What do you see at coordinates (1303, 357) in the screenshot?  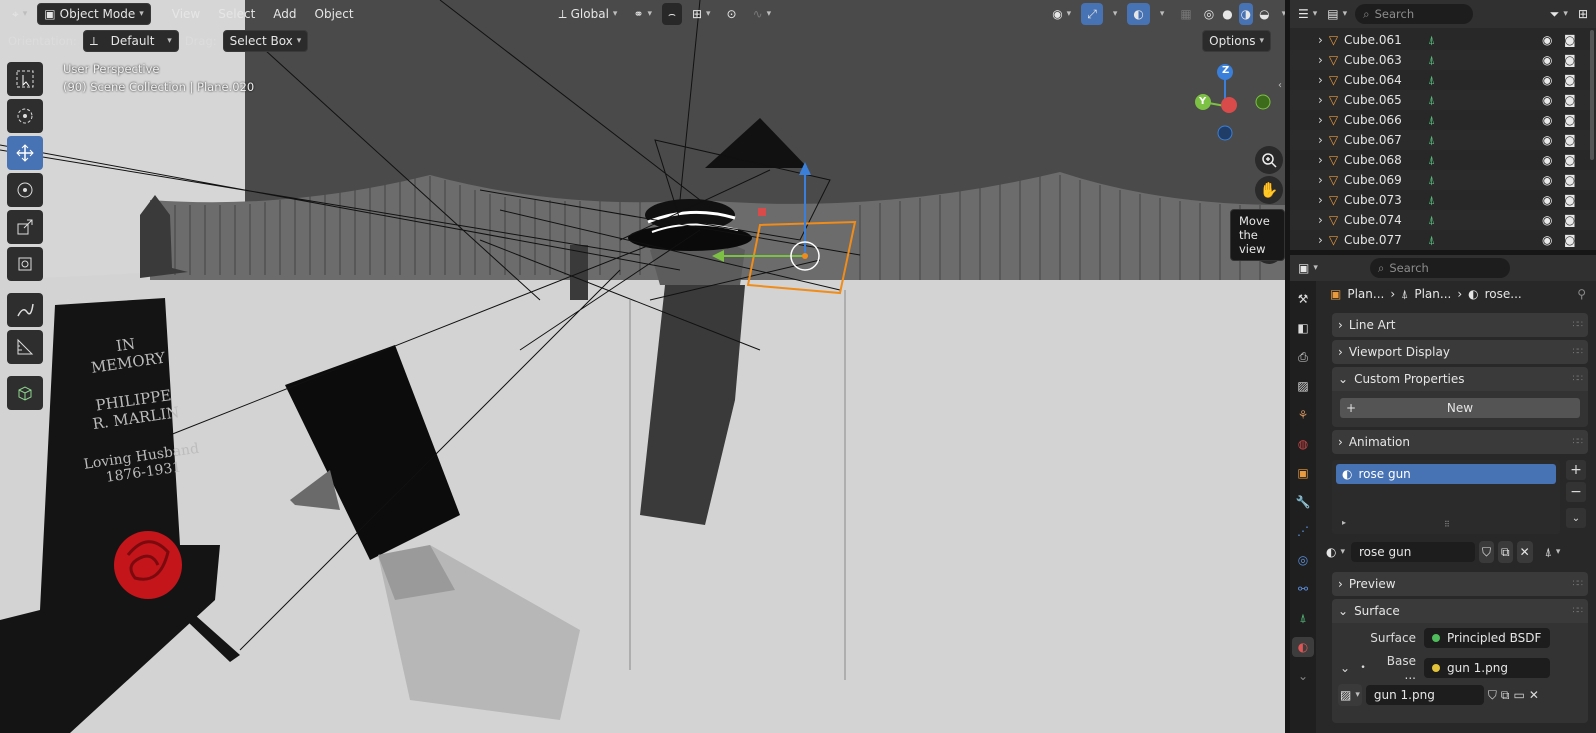 I see `output-tab-icon: ⎙` at bounding box center [1303, 357].